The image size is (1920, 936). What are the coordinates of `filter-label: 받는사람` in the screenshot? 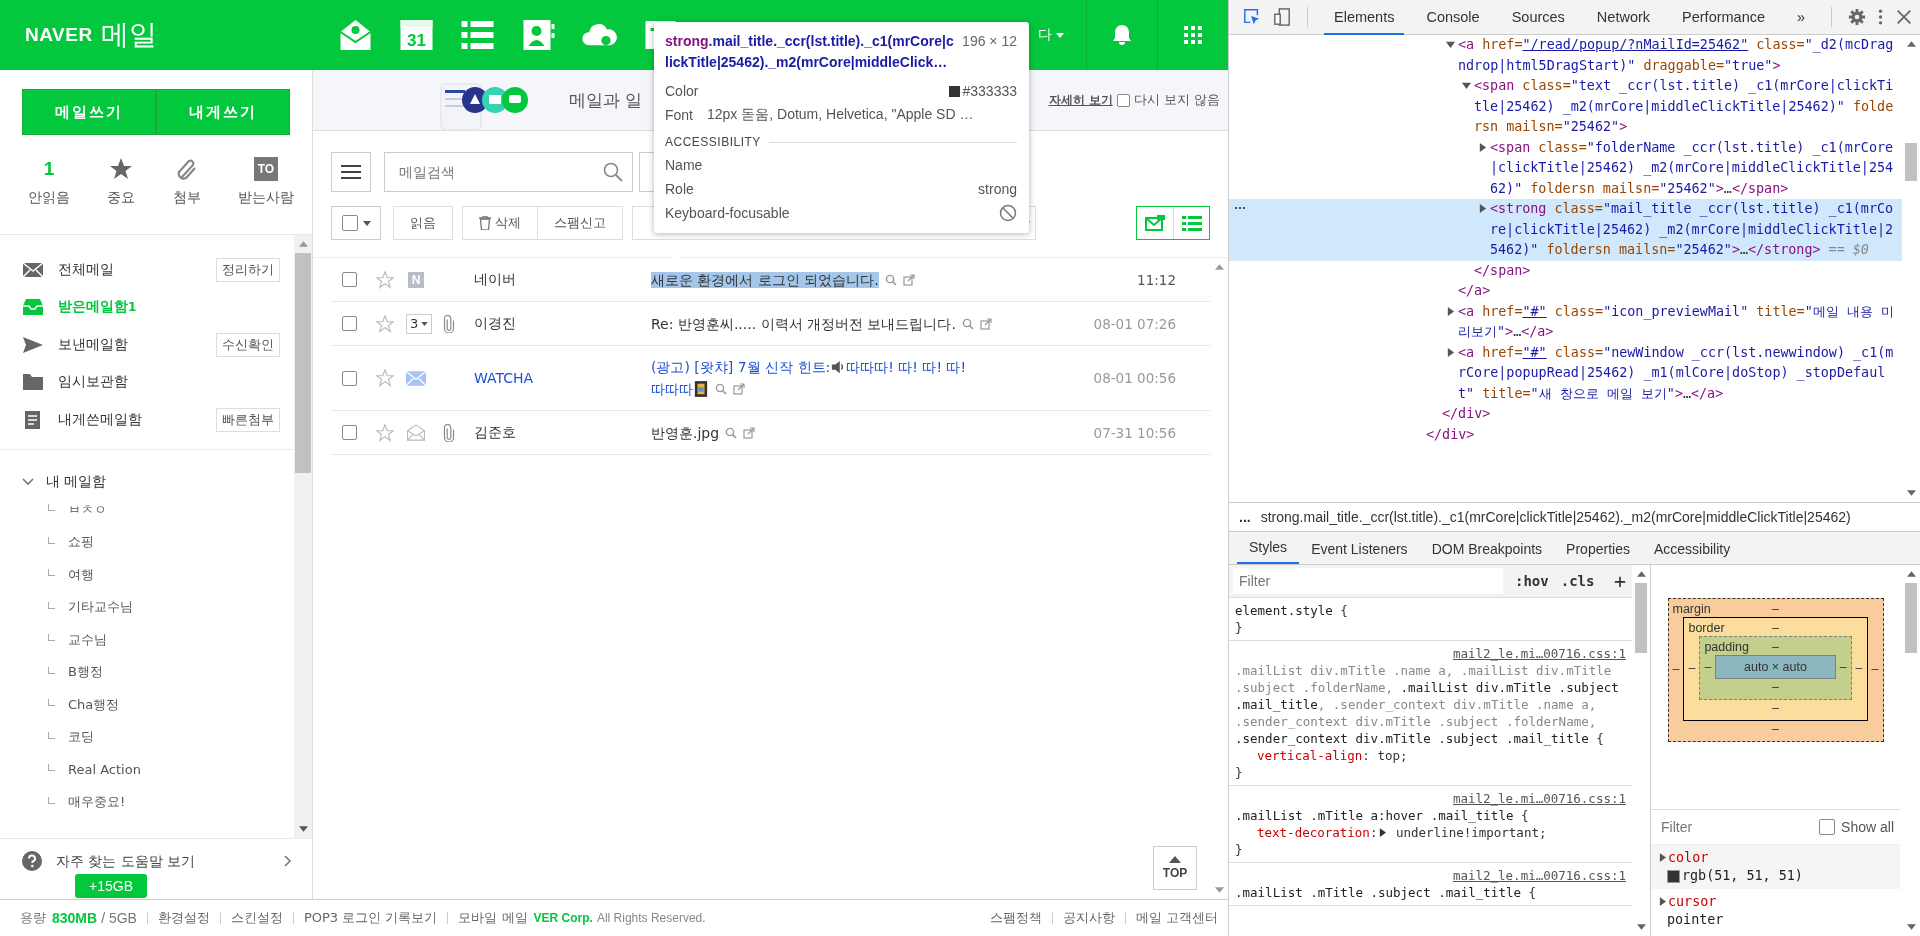 It's located at (266, 198).